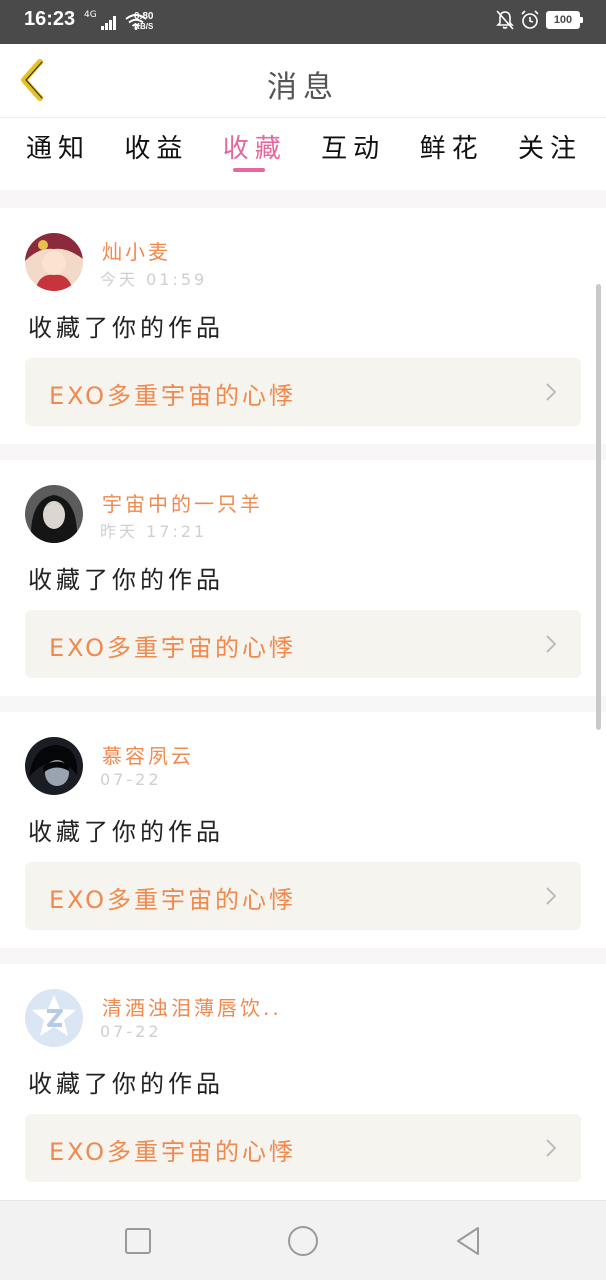  Describe the element at coordinates (154, 531) in the screenshot. I see `timestamp: 昨天 17:21` at that location.